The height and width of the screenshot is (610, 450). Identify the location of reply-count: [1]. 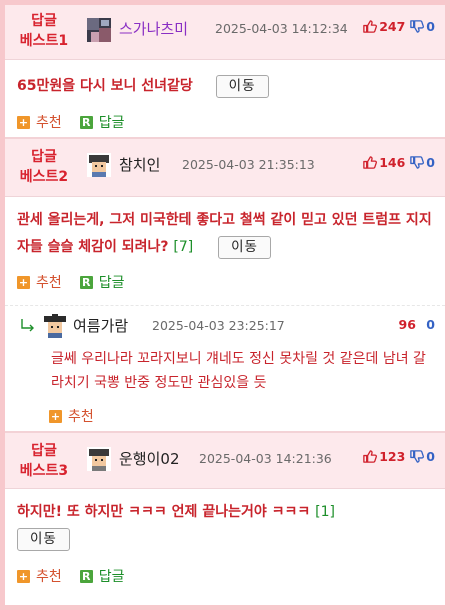
(325, 512).